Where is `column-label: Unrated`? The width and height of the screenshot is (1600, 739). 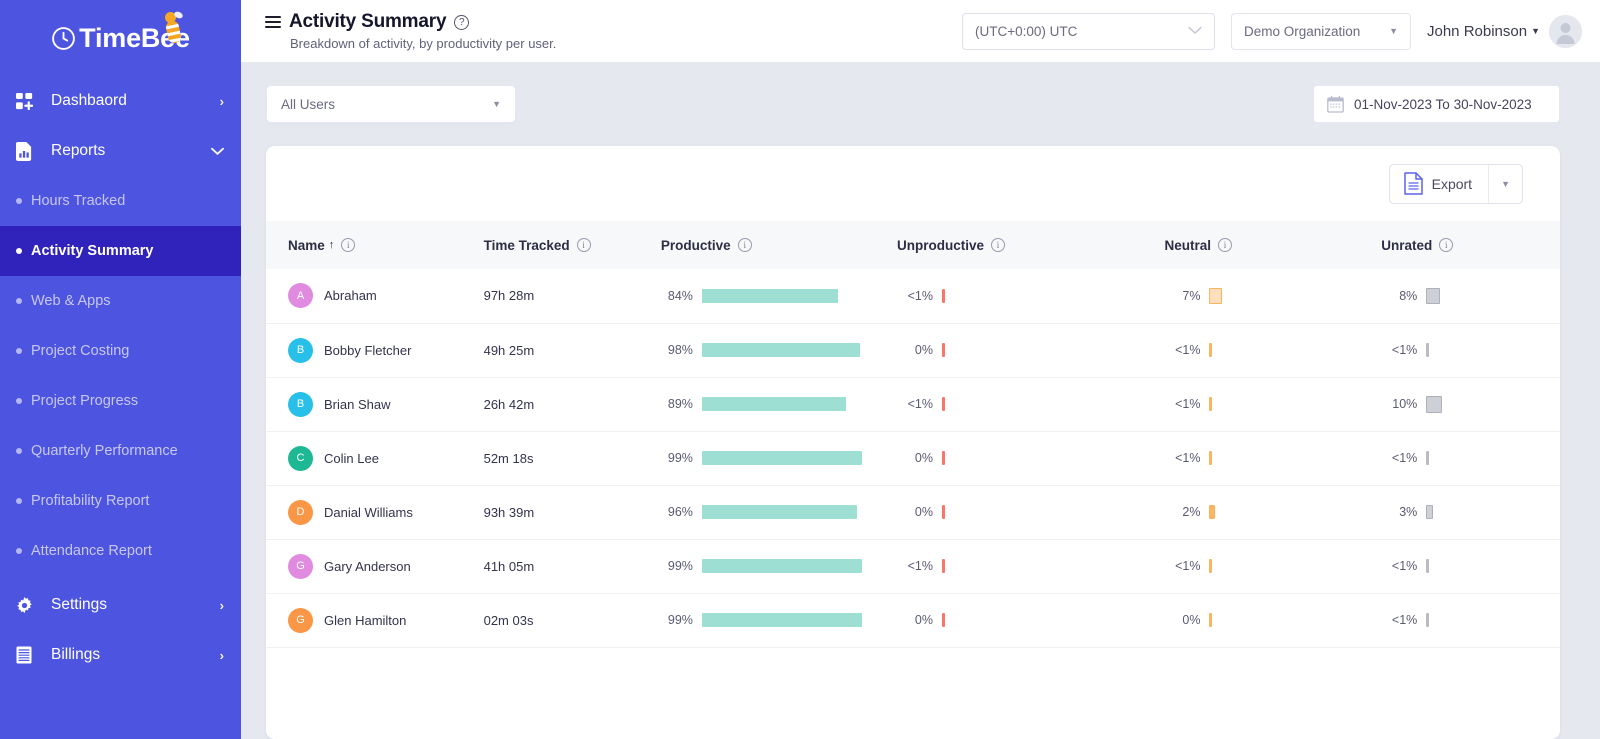 column-label: Unrated is located at coordinates (1407, 245).